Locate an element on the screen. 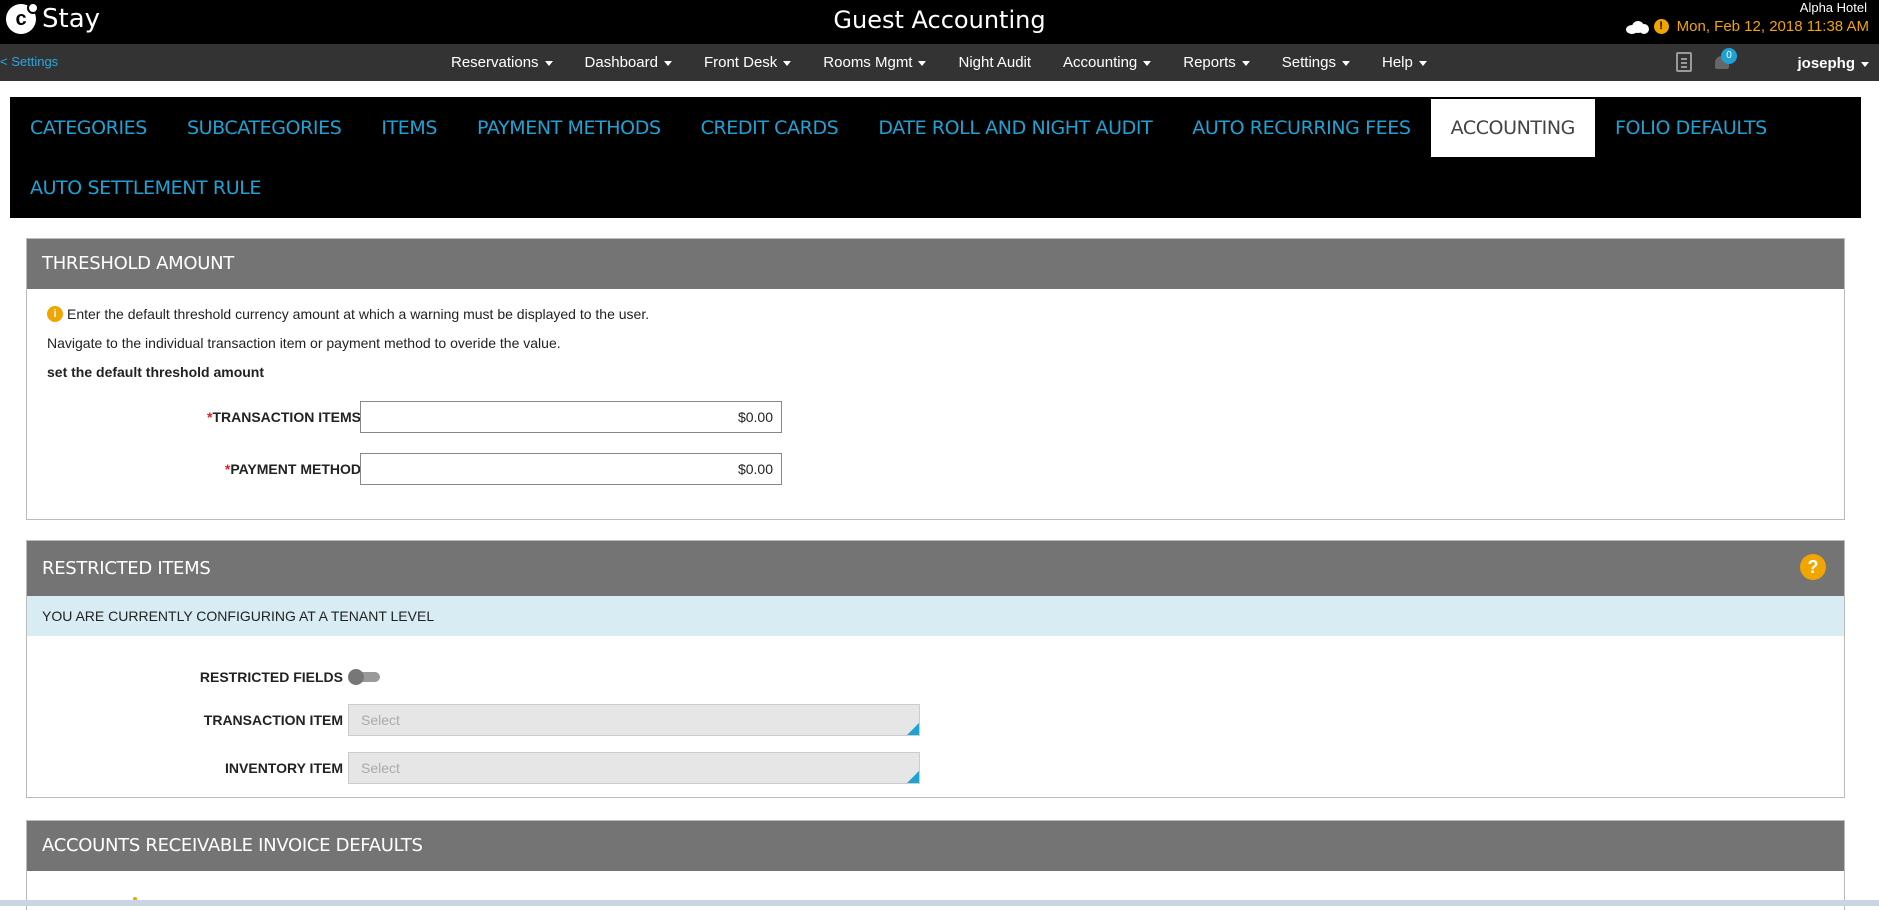 This screenshot has width=1879, height=910. restricted-fields-toggle is located at coordinates (365, 677).